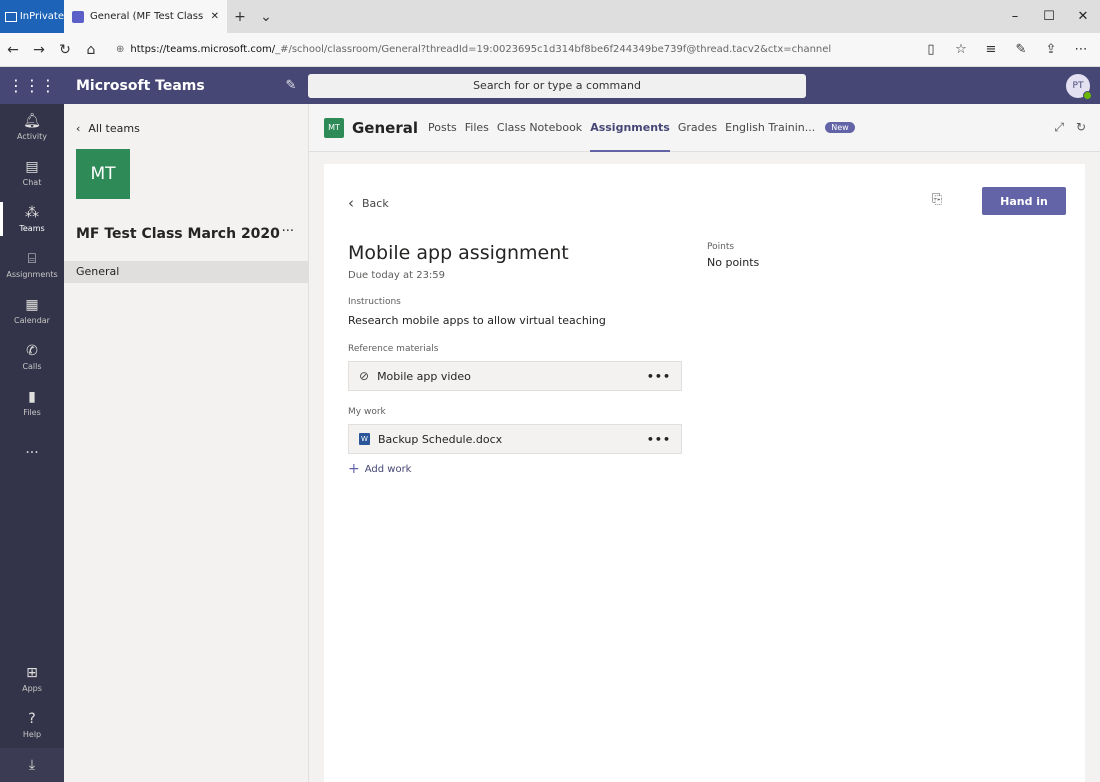 This screenshot has width=1100, height=782. I want to click on tab-list-chevron-icon: ⌄, so click(266, 16).